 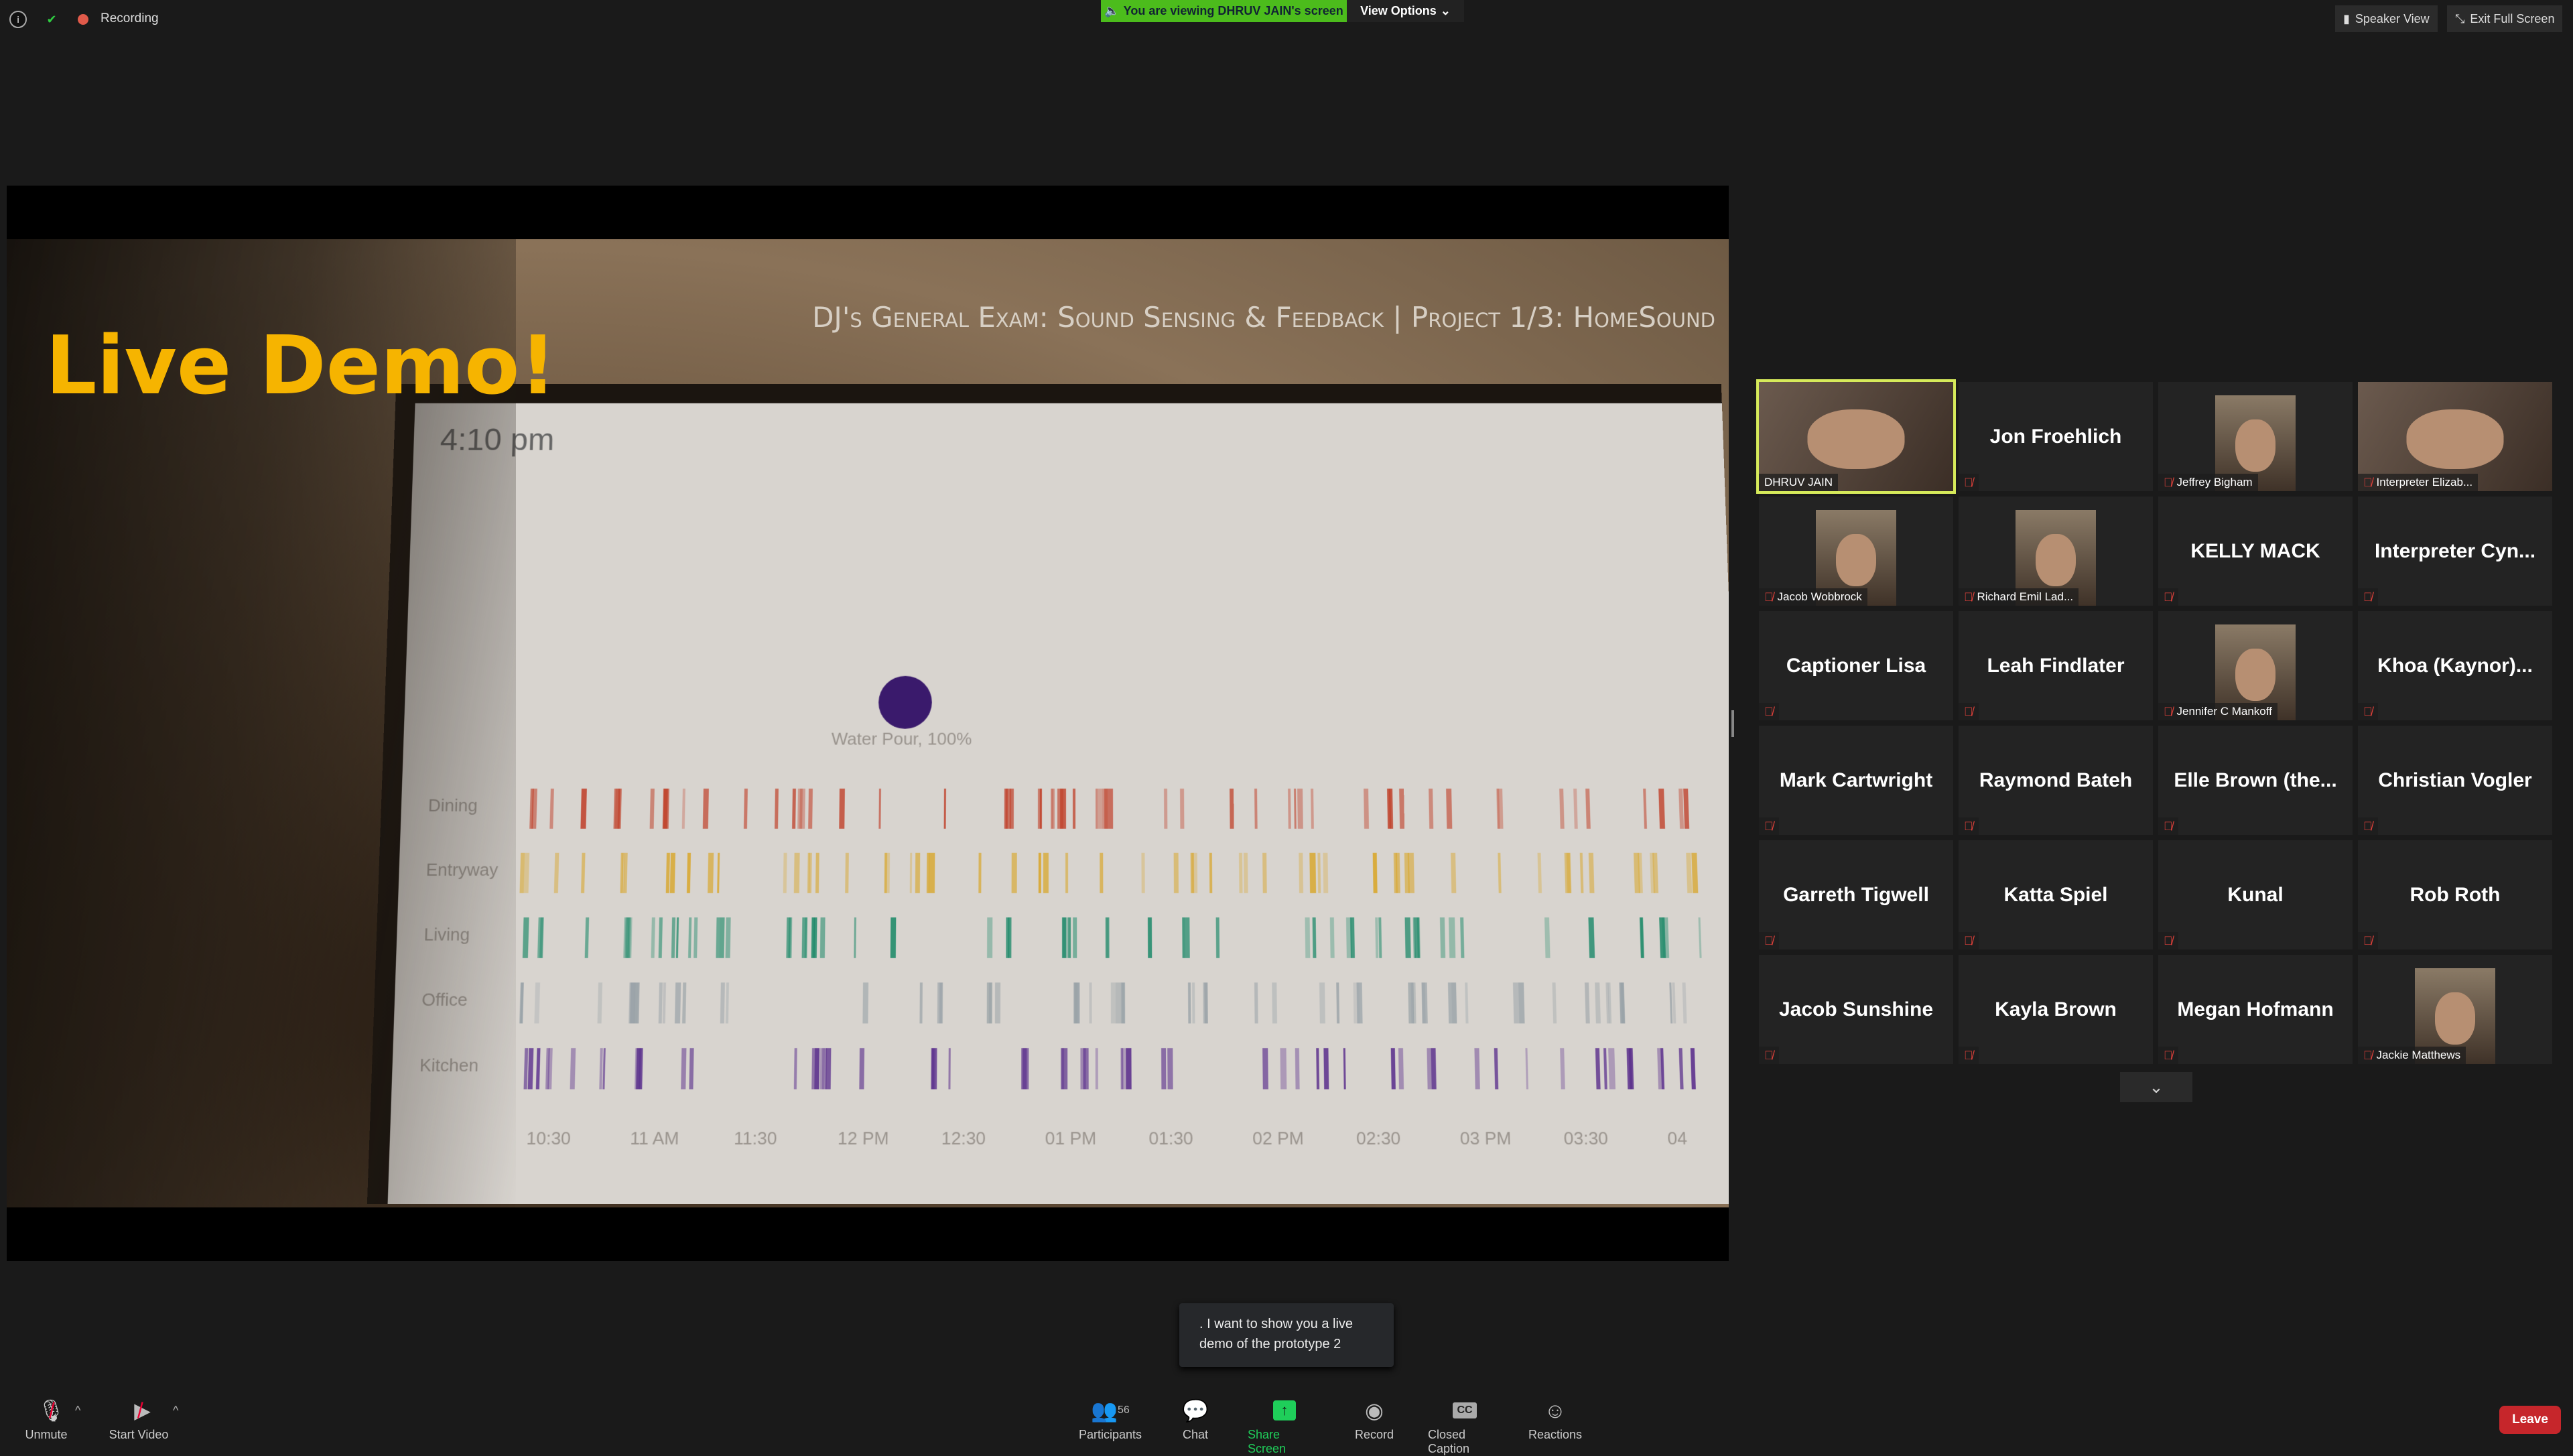 I want to click on next-page-button: ⌄, so click(x=2156, y=1087).